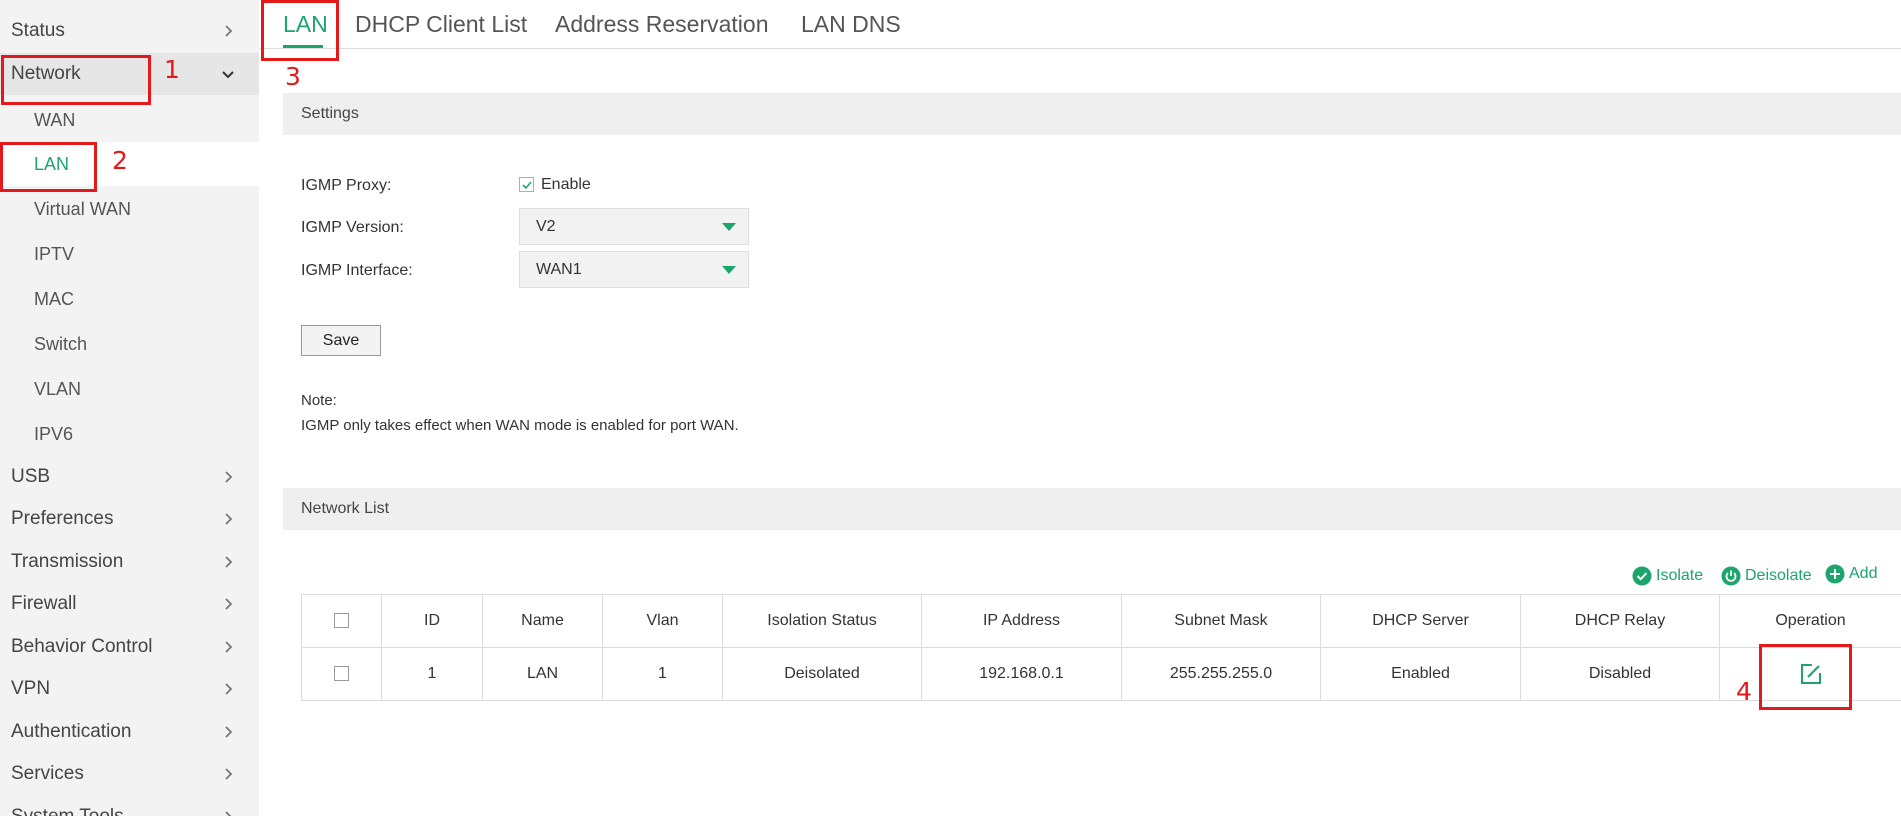  What do you see at coordinates (1642, 576) in the screenshot?
I see `check-circle-icon` at bounding box center [1642, 576].